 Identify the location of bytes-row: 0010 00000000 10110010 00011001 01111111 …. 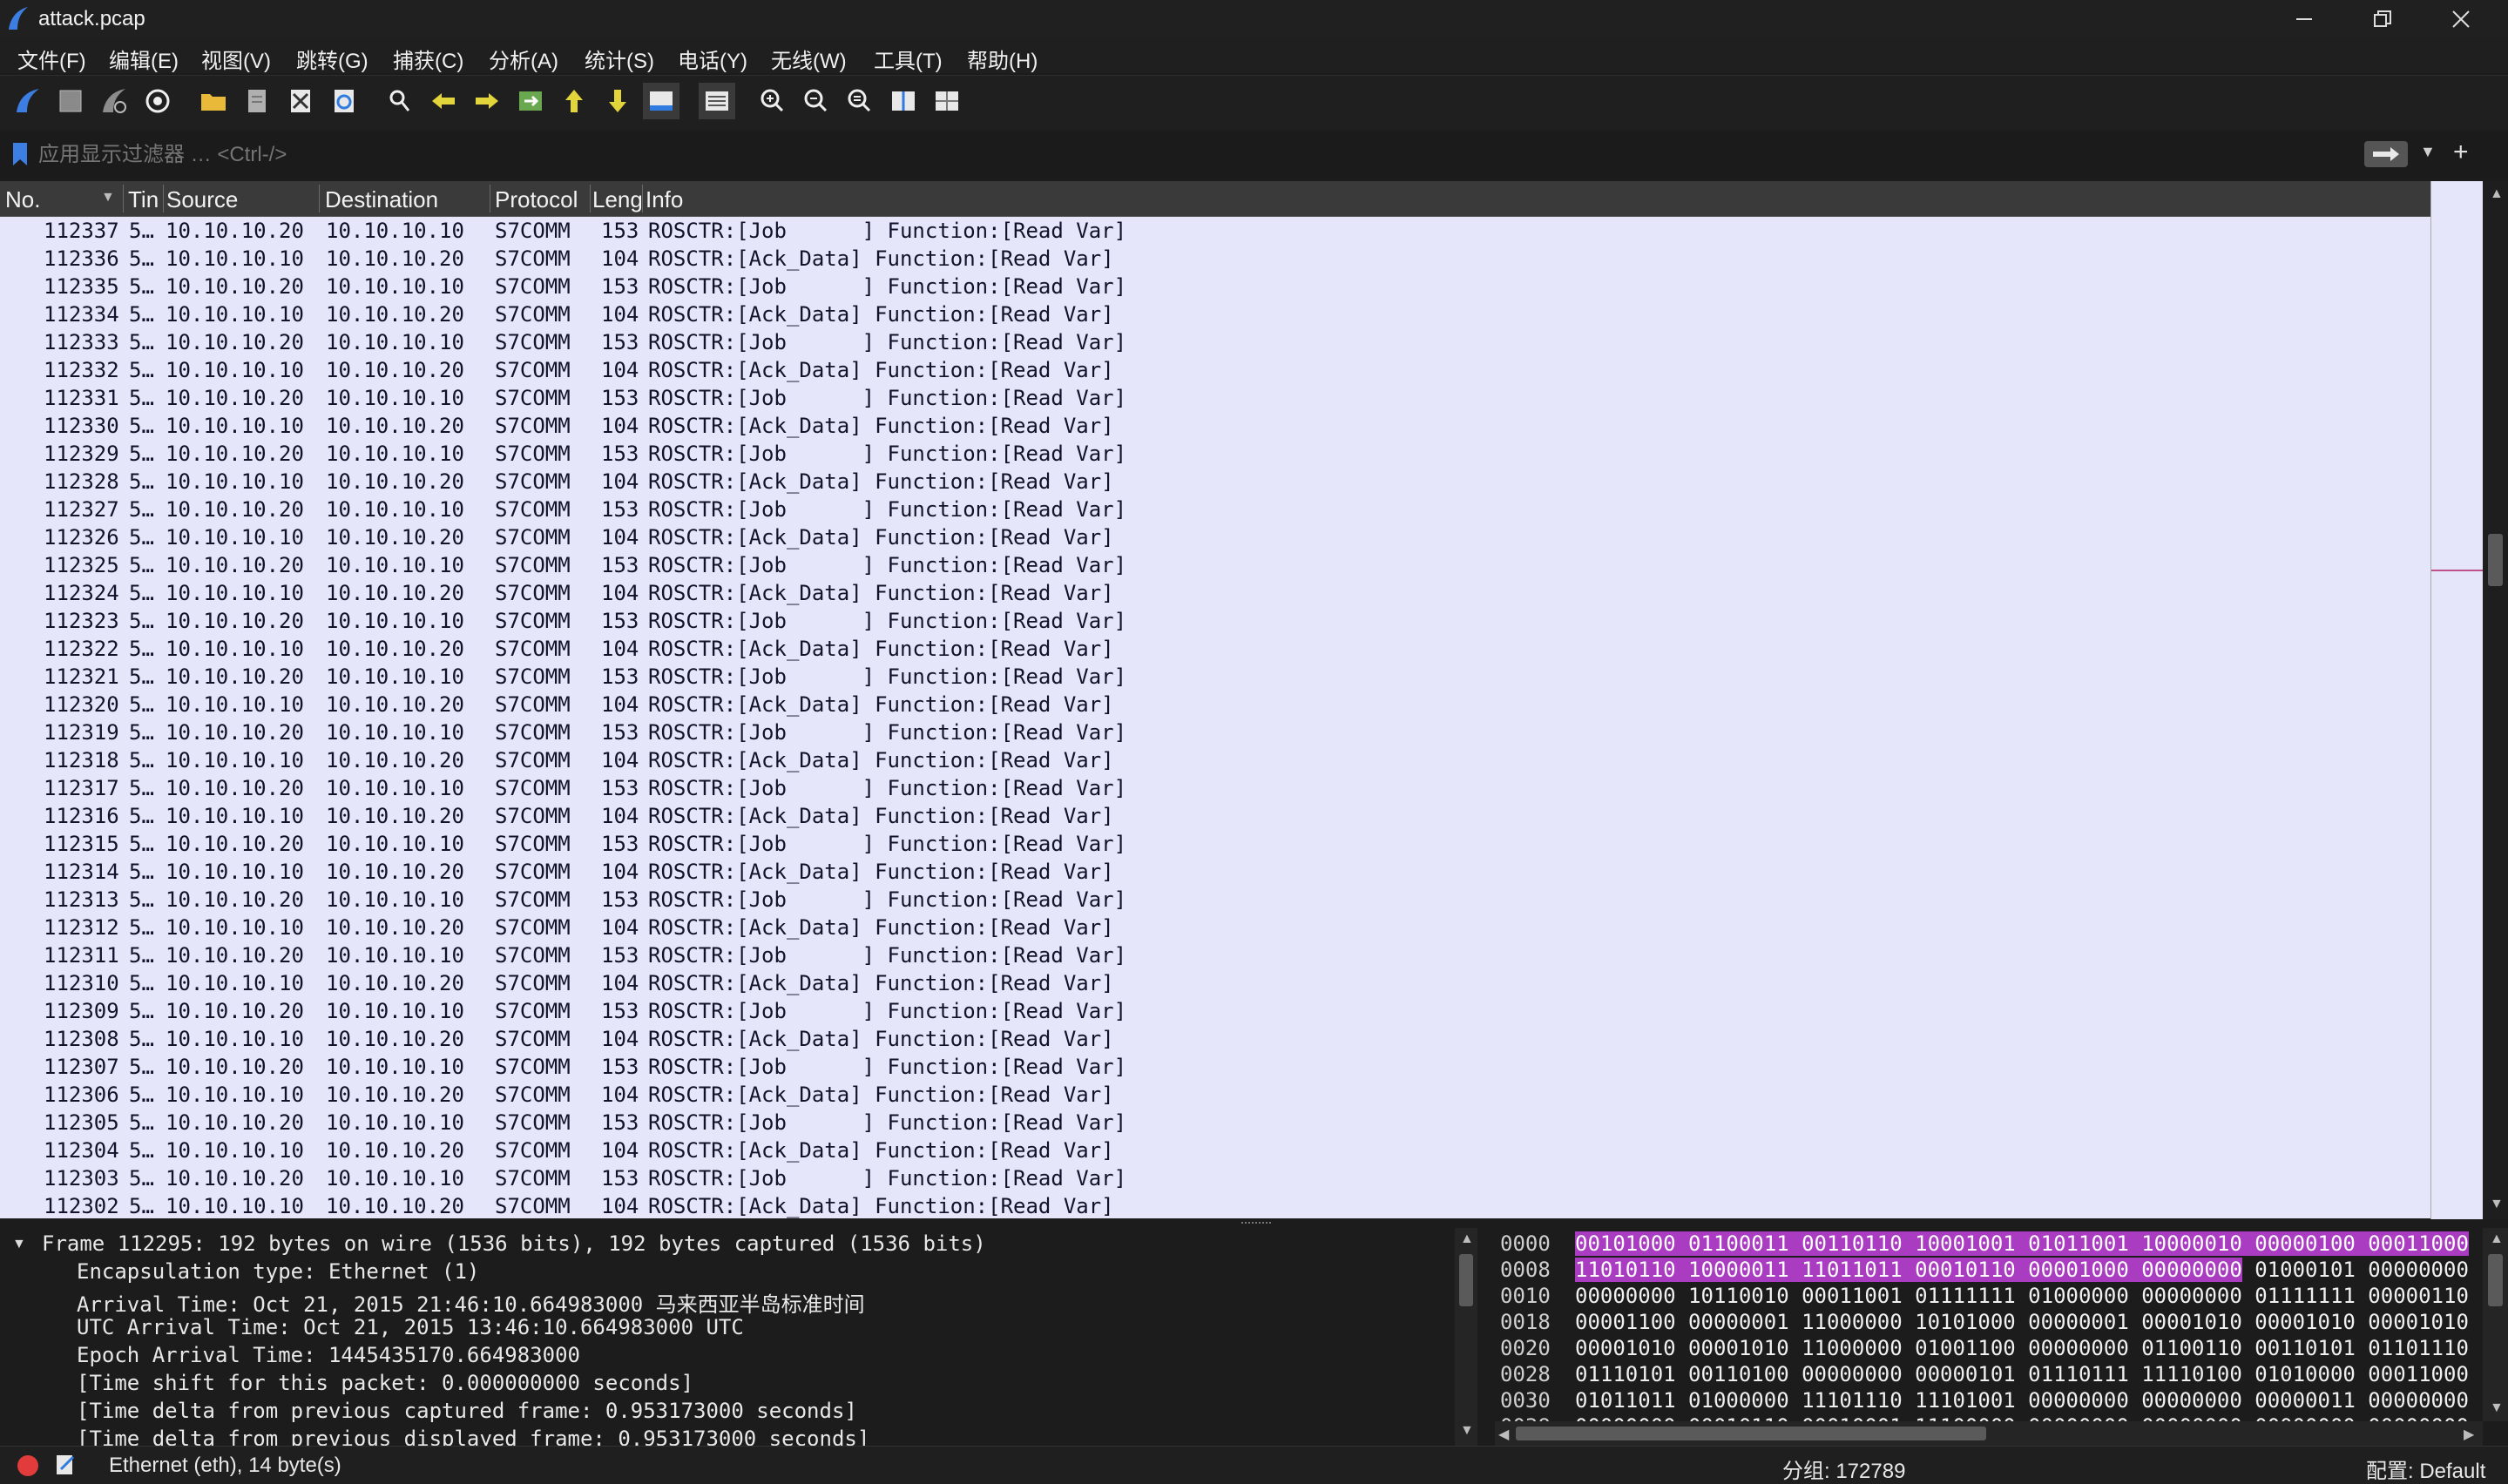
(1989, 1295).